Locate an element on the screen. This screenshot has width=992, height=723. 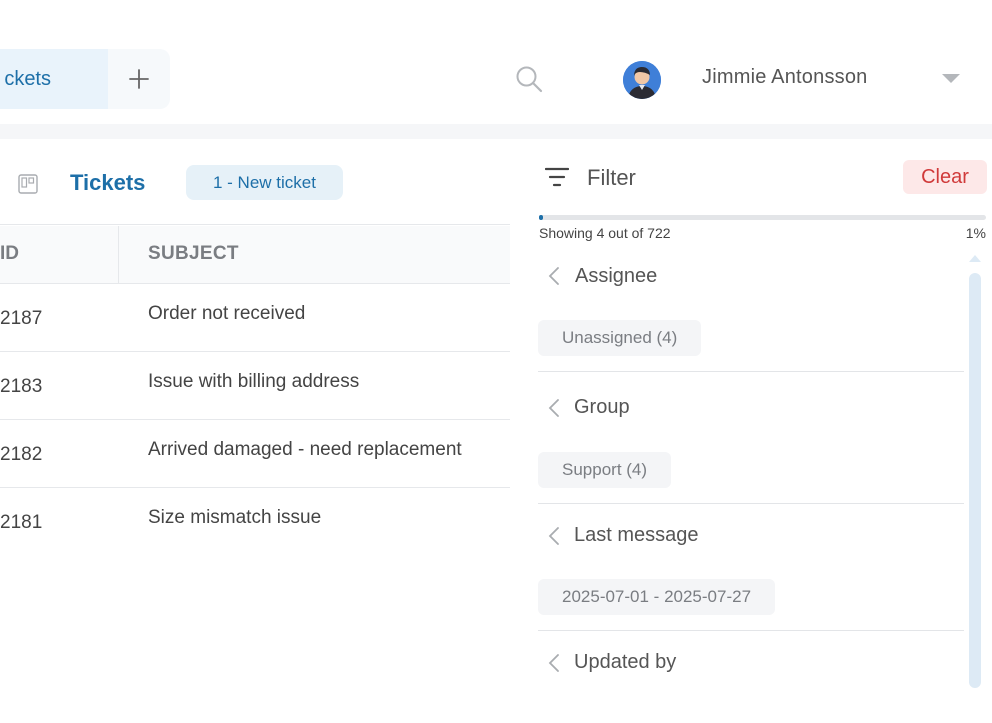
filter-scrollbar is located at coordinates (975, 480).